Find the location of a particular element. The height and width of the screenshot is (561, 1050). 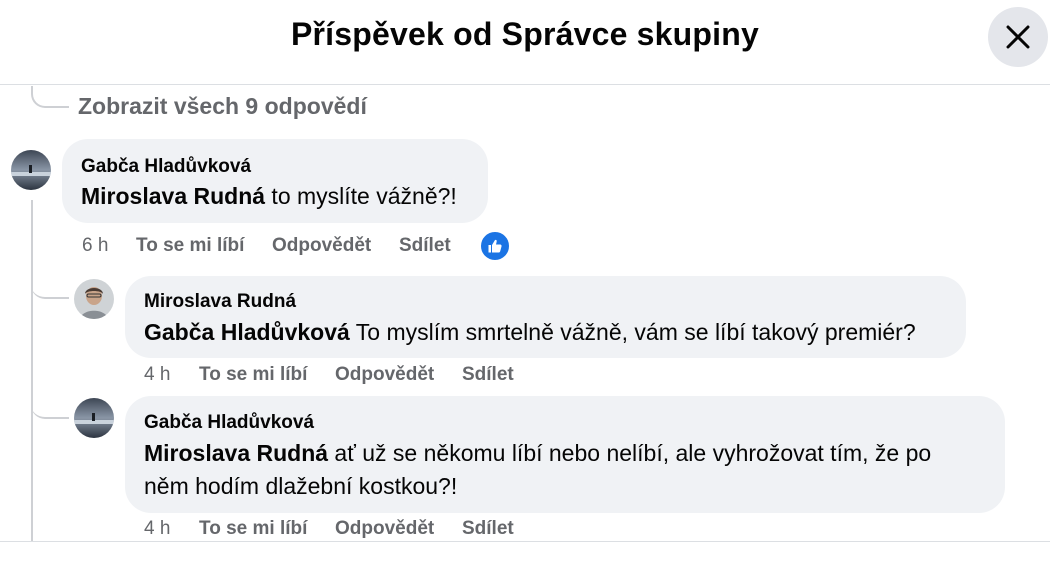

page-title: Příspěvek od Správce skupiny is located at coordinates (525, 34).